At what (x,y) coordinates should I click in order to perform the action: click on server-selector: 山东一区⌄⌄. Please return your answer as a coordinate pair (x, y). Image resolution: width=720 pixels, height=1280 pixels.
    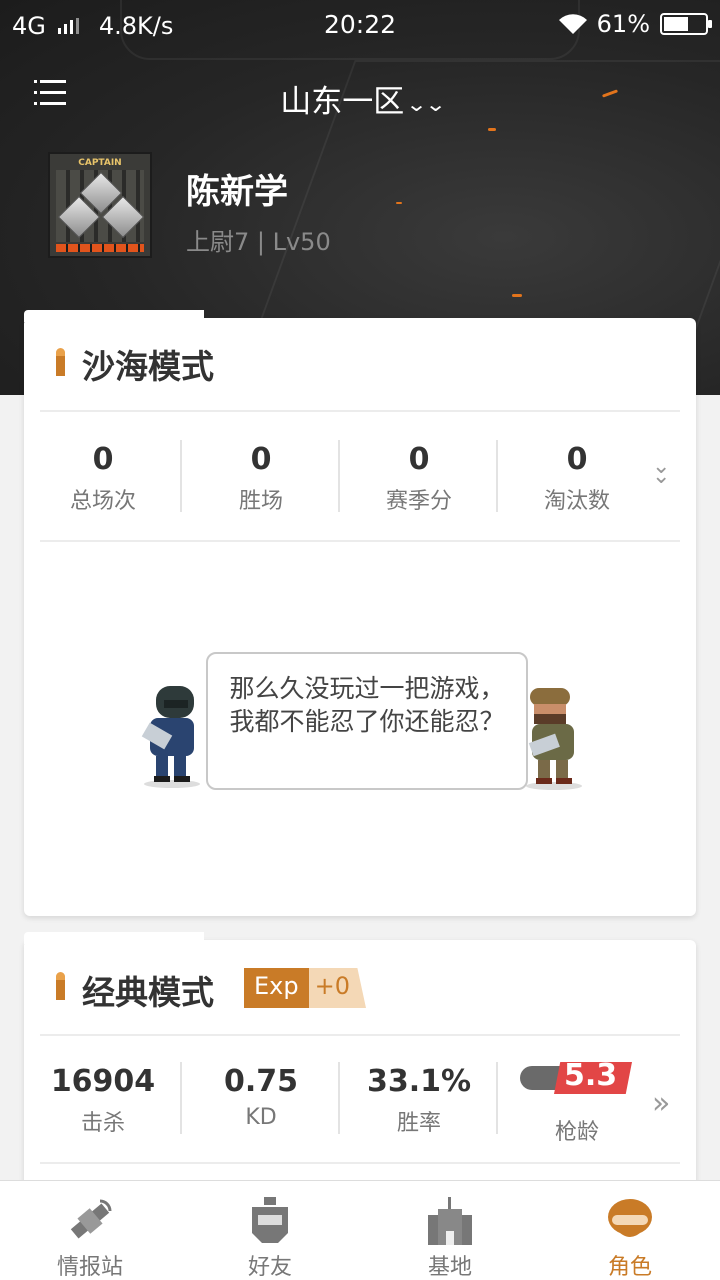
    Looking at the image, I should click on (360, 98).